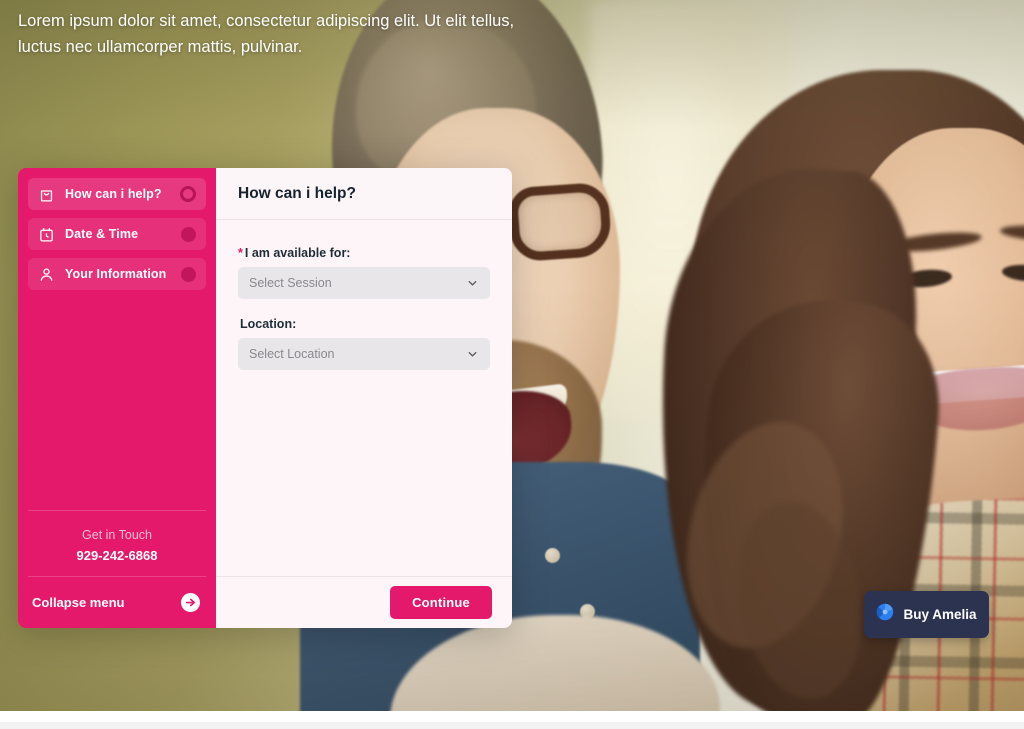 Image resolution: width=1024 pixels, height=729 pixels. I want to click on buy-amelia-badge: Buy Amelia, so click(926, 614).